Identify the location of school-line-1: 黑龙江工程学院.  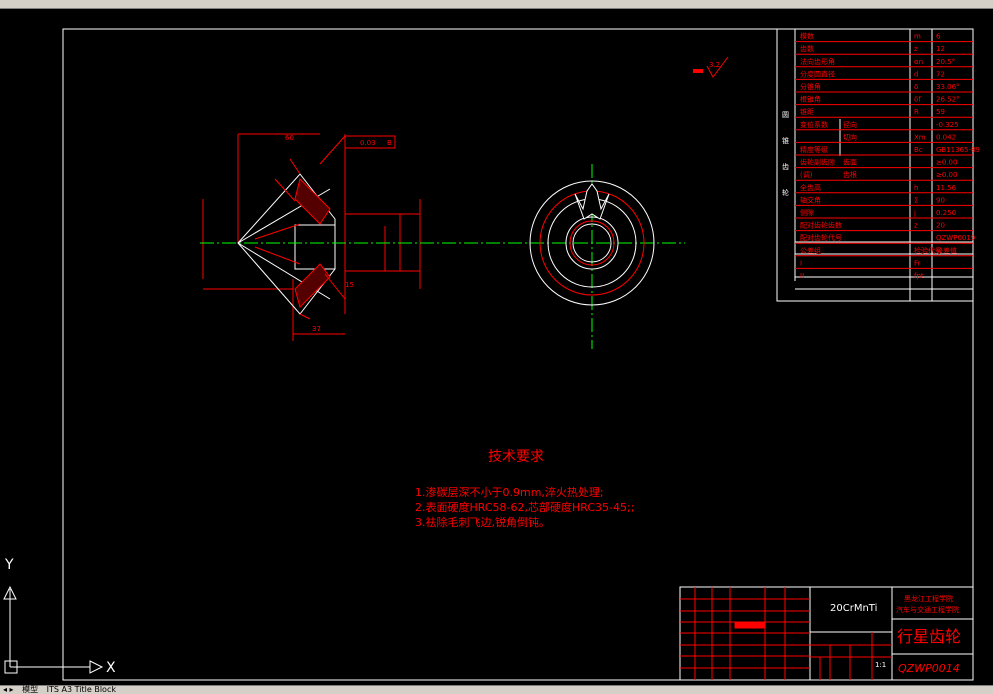
(928, 598).